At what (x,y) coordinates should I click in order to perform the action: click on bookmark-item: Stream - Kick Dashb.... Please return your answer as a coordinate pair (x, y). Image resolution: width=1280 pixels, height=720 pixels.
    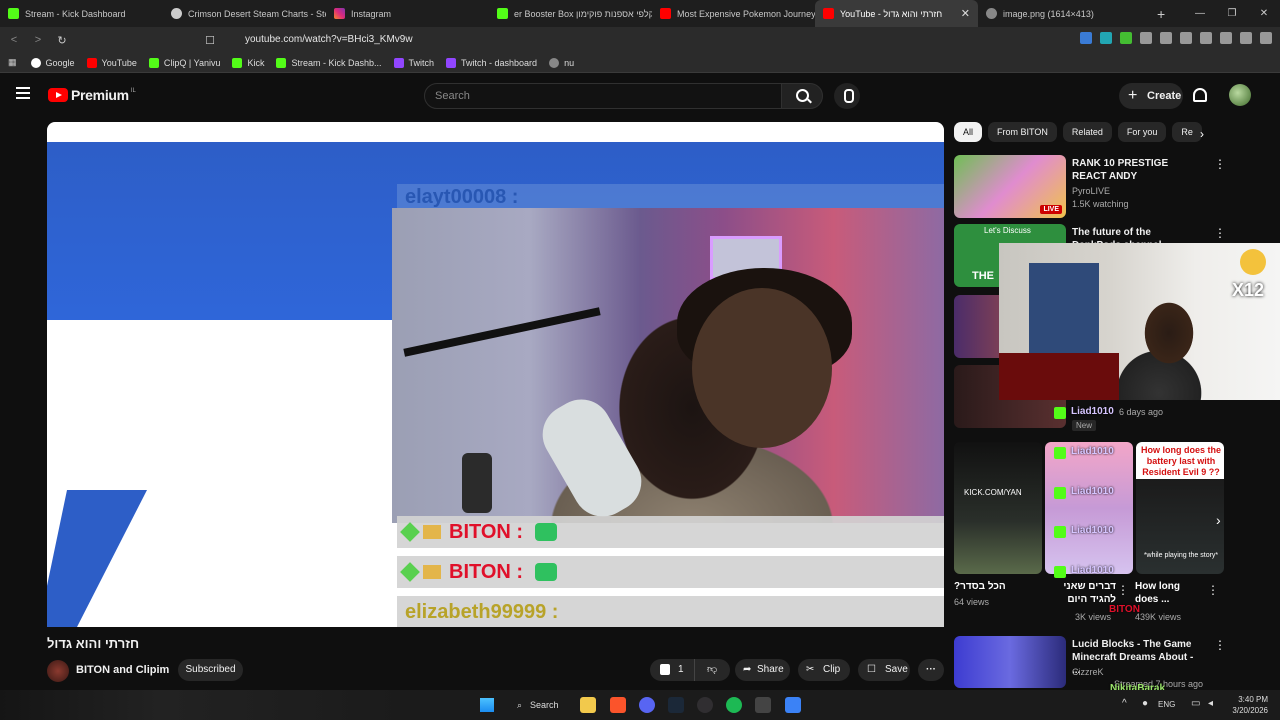
    Looking at the image, I should click on (329, 62).